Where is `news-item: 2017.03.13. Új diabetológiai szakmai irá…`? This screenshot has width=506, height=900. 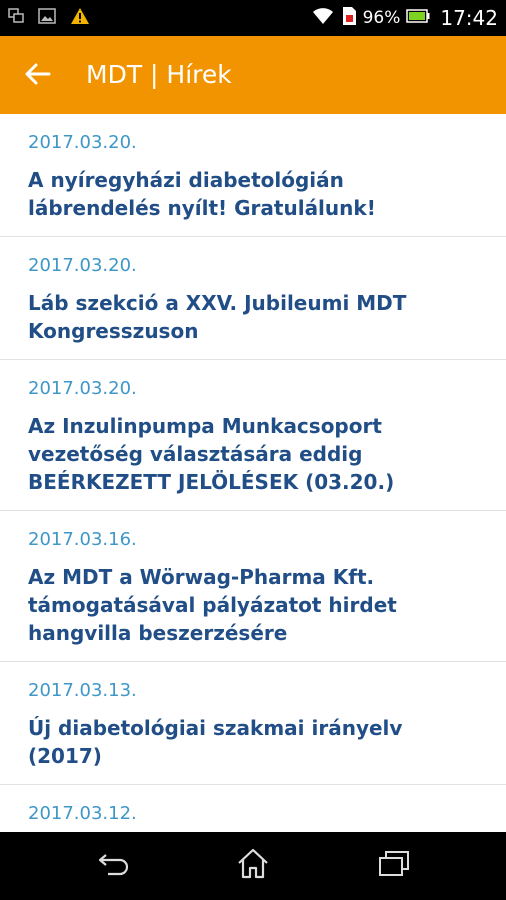
news-item: 2017.03.13. Új diabetológiai szakmai irá… is located at coordinates (253, 723).